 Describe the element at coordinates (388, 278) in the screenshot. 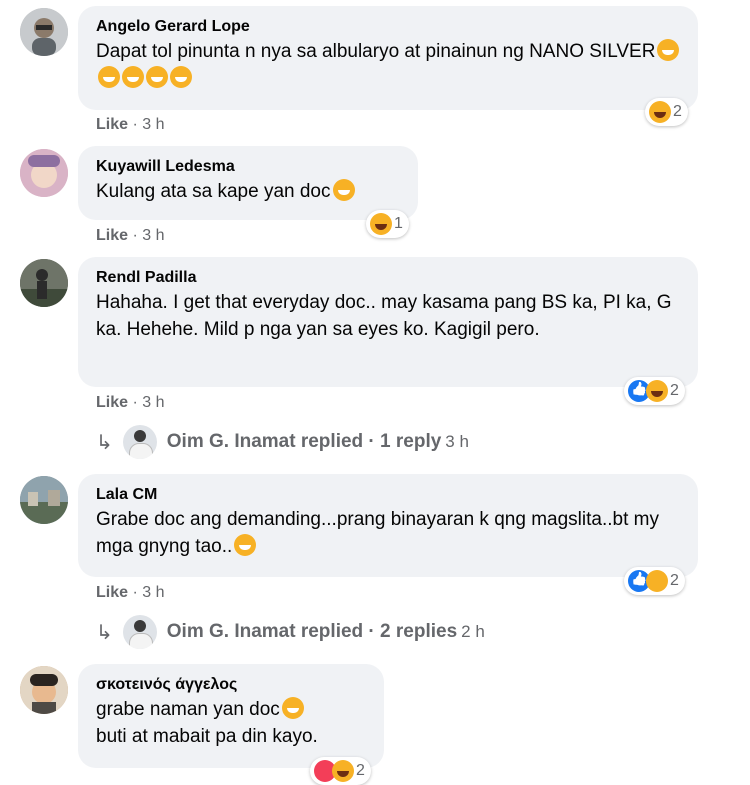

I see `comment-author: Rendl Padilla` at that location.